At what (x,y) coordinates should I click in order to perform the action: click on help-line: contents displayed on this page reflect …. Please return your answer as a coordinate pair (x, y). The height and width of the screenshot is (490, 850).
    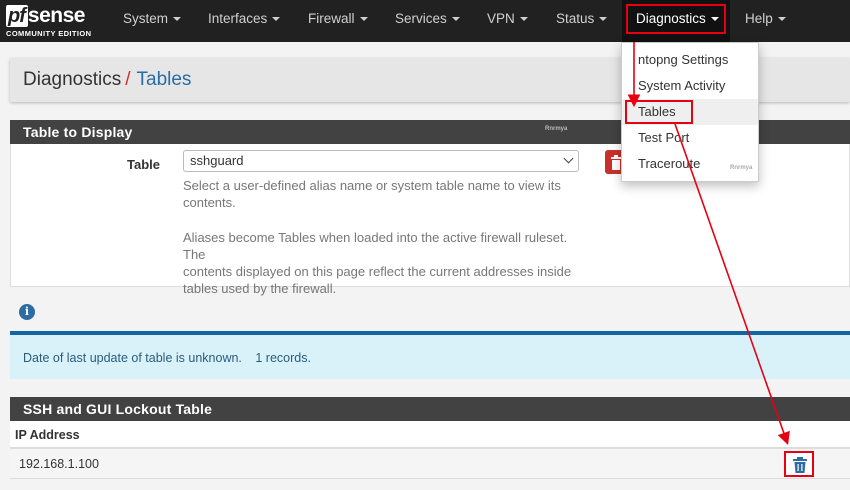
    Looking at the image, I should click on (377, 271).